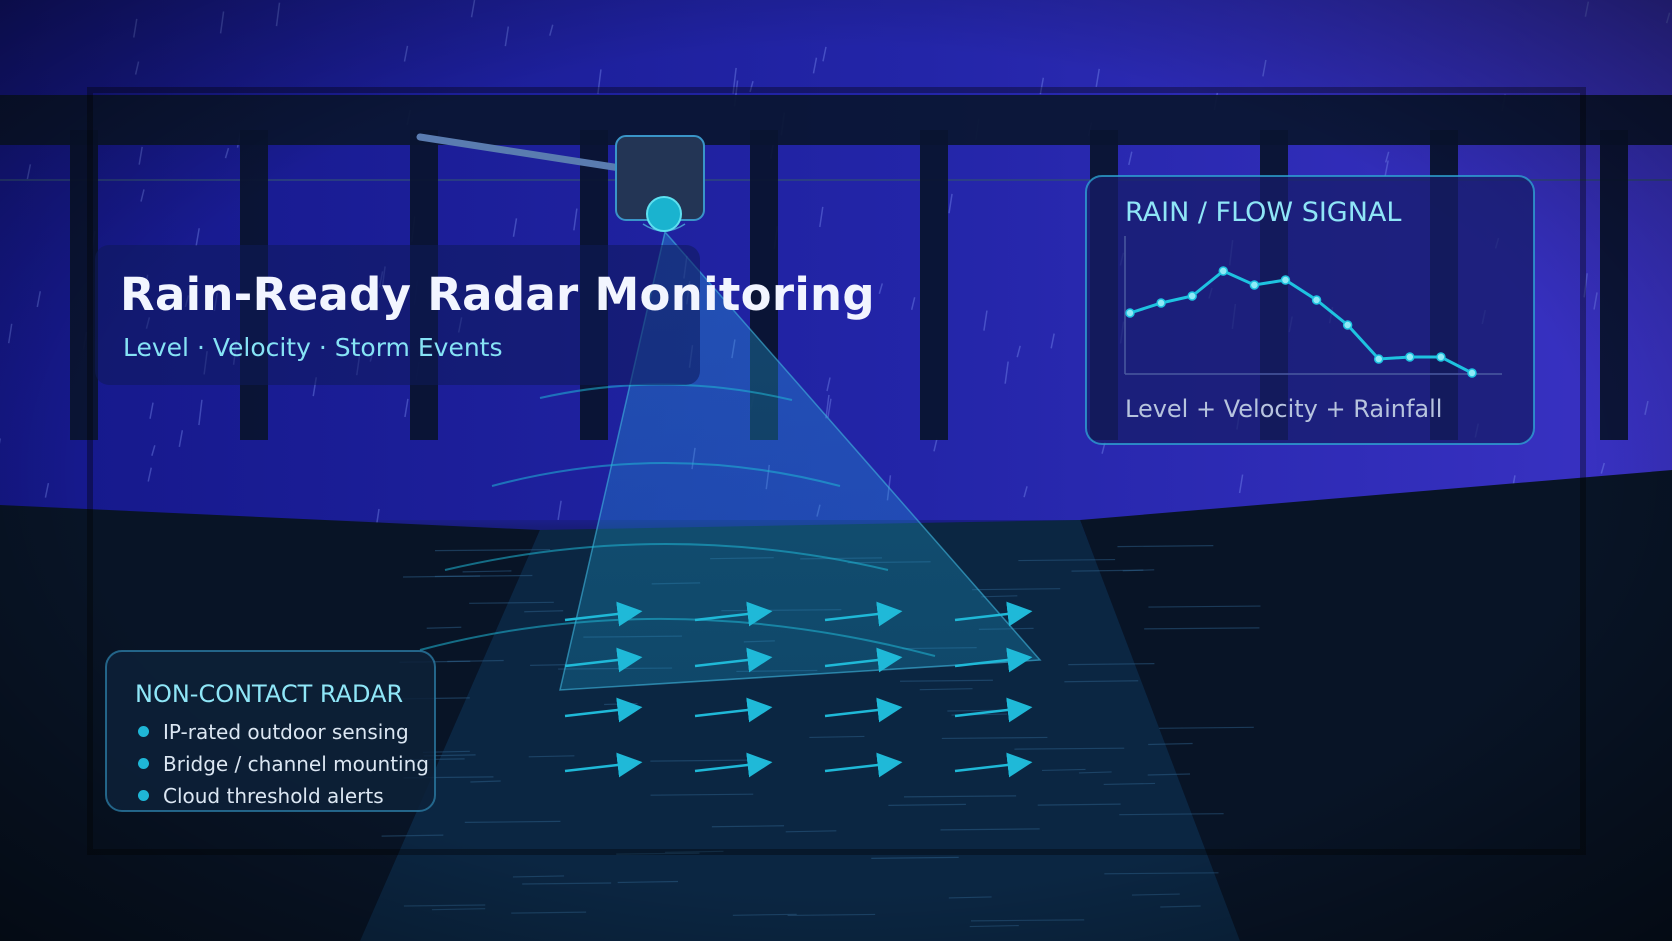 Image resolution: width=1672 pixels, height=941 pixels. I want to click on page-subtitle: Level · Velocity · Storm Events, so click(313, 347).